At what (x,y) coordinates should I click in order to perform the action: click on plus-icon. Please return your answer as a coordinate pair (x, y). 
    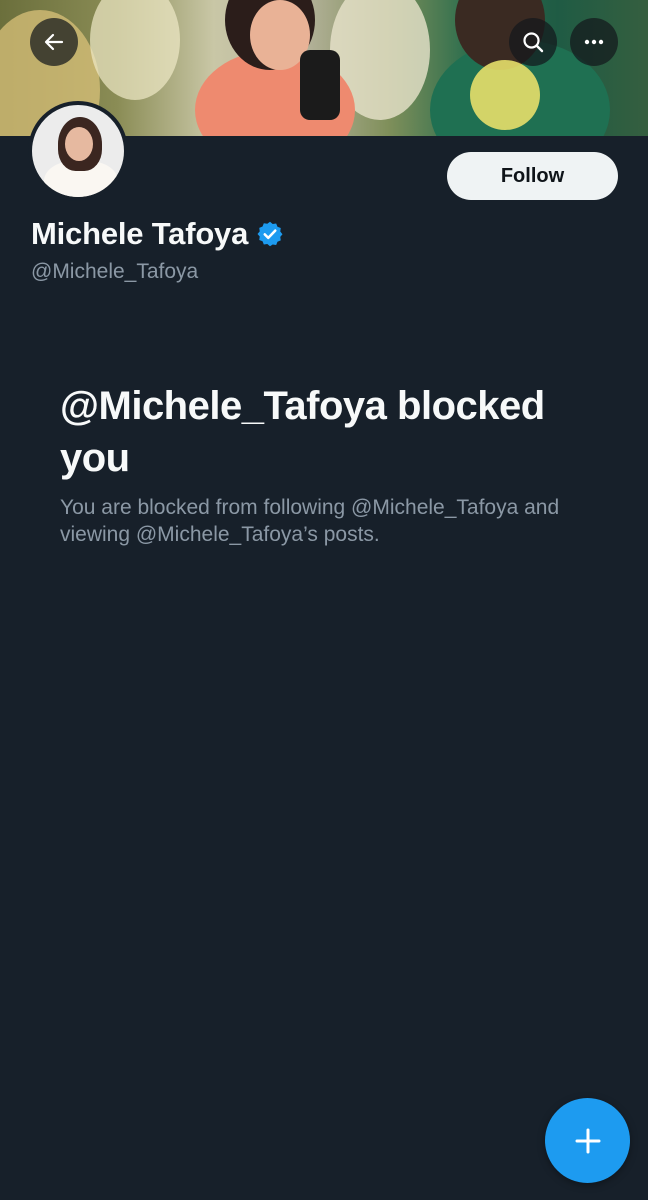
    Looking at the image, I should click on (587, 1140).